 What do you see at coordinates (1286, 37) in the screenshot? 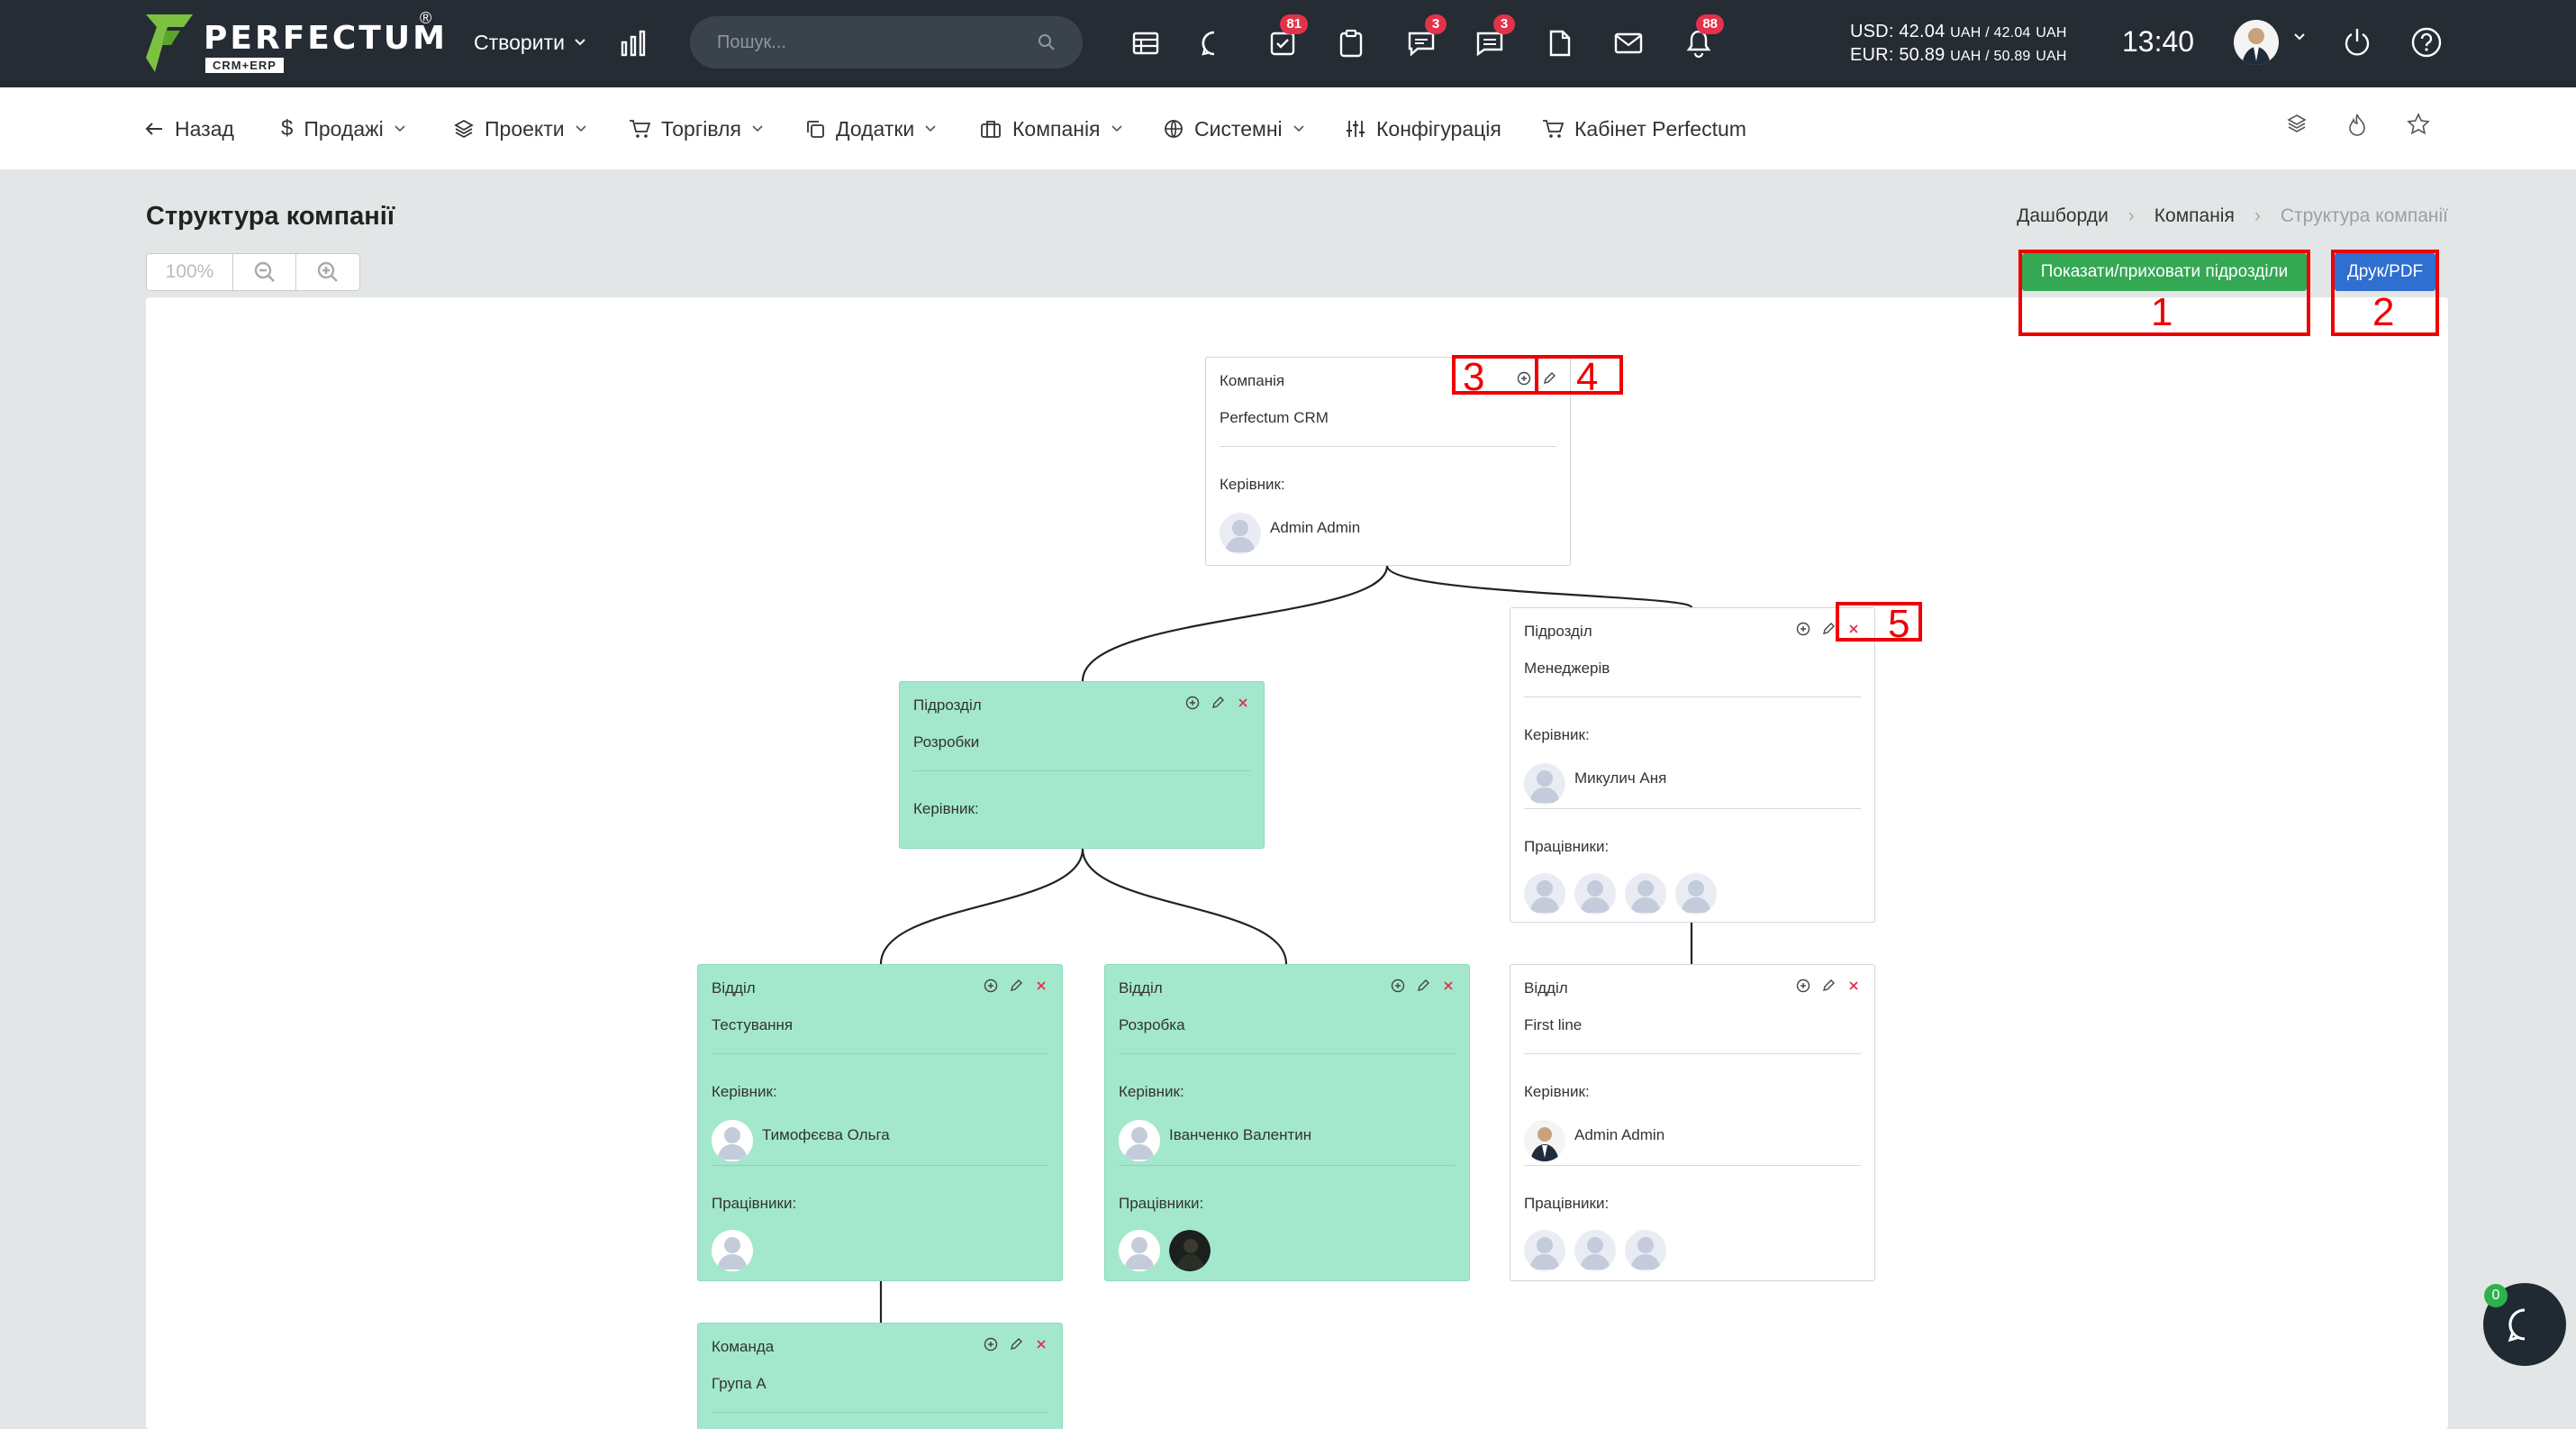
I see `tasks-check-icon: 81` at bounding box center [1286, 37].